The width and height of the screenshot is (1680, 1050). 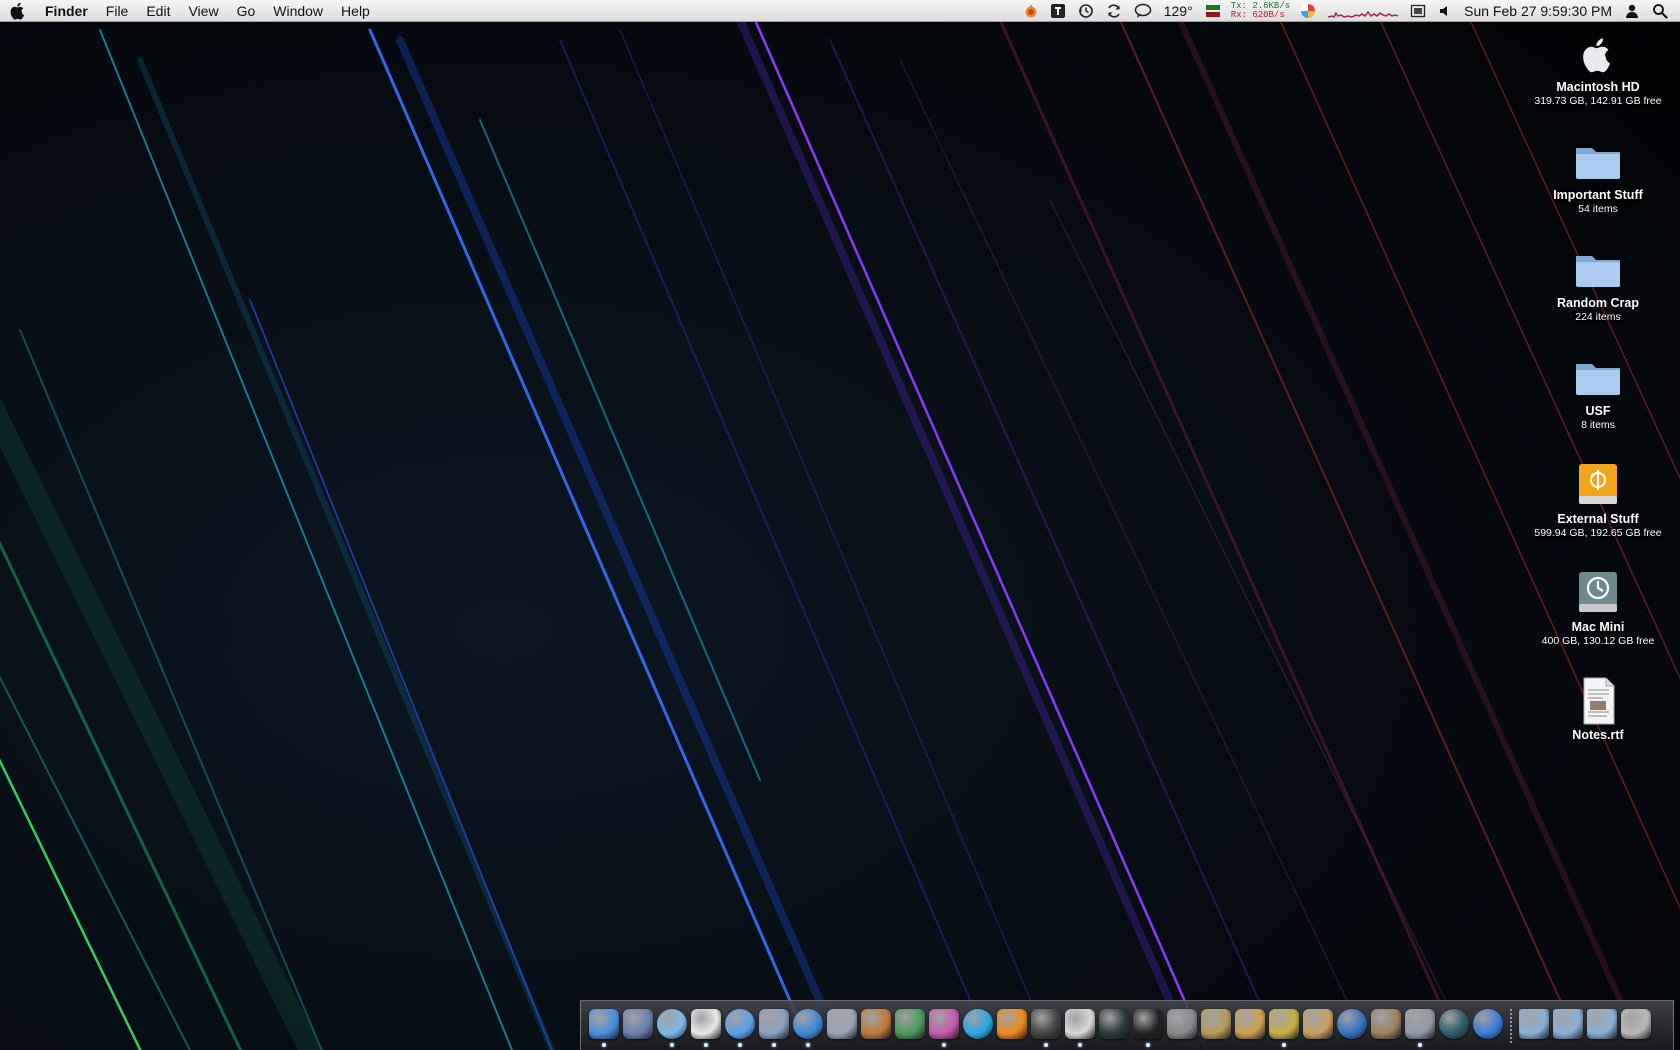 I want to click on safari-icon, so click(x=808, y=1023).